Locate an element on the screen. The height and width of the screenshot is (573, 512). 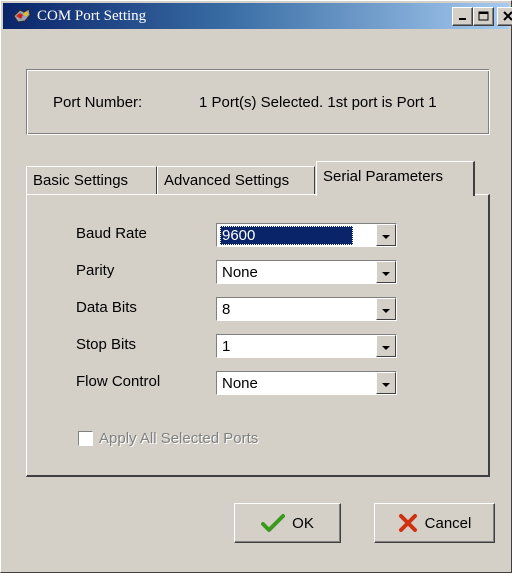
ok-button: OK is located at coordinates (287, 523).